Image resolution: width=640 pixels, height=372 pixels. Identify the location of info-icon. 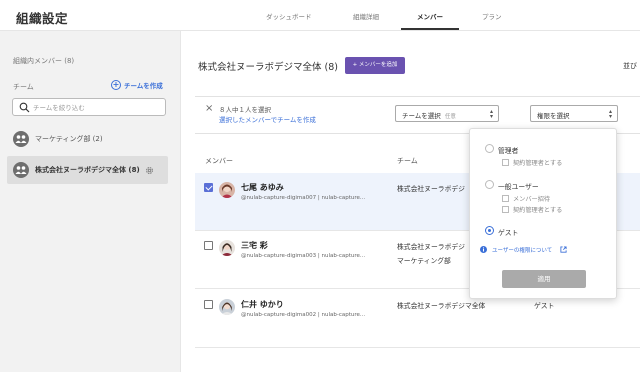
(483, 249).